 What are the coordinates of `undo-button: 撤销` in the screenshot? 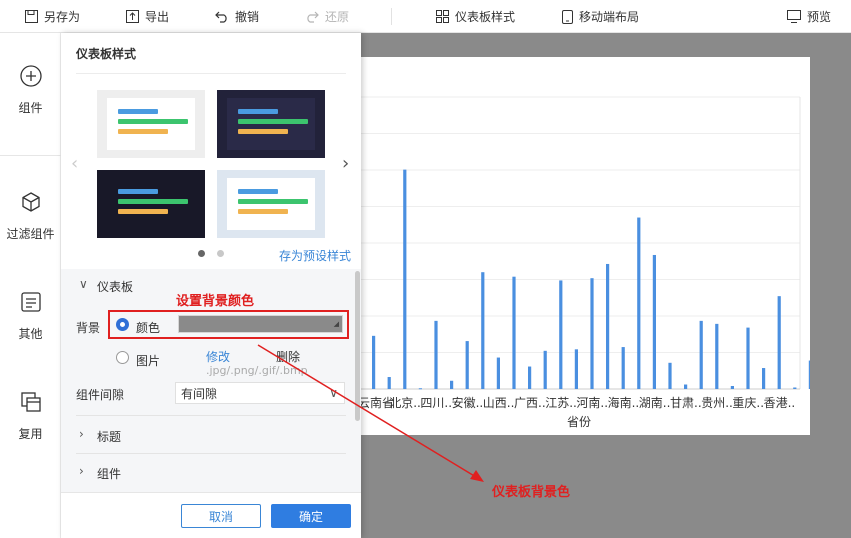 It's located at (237, 16).